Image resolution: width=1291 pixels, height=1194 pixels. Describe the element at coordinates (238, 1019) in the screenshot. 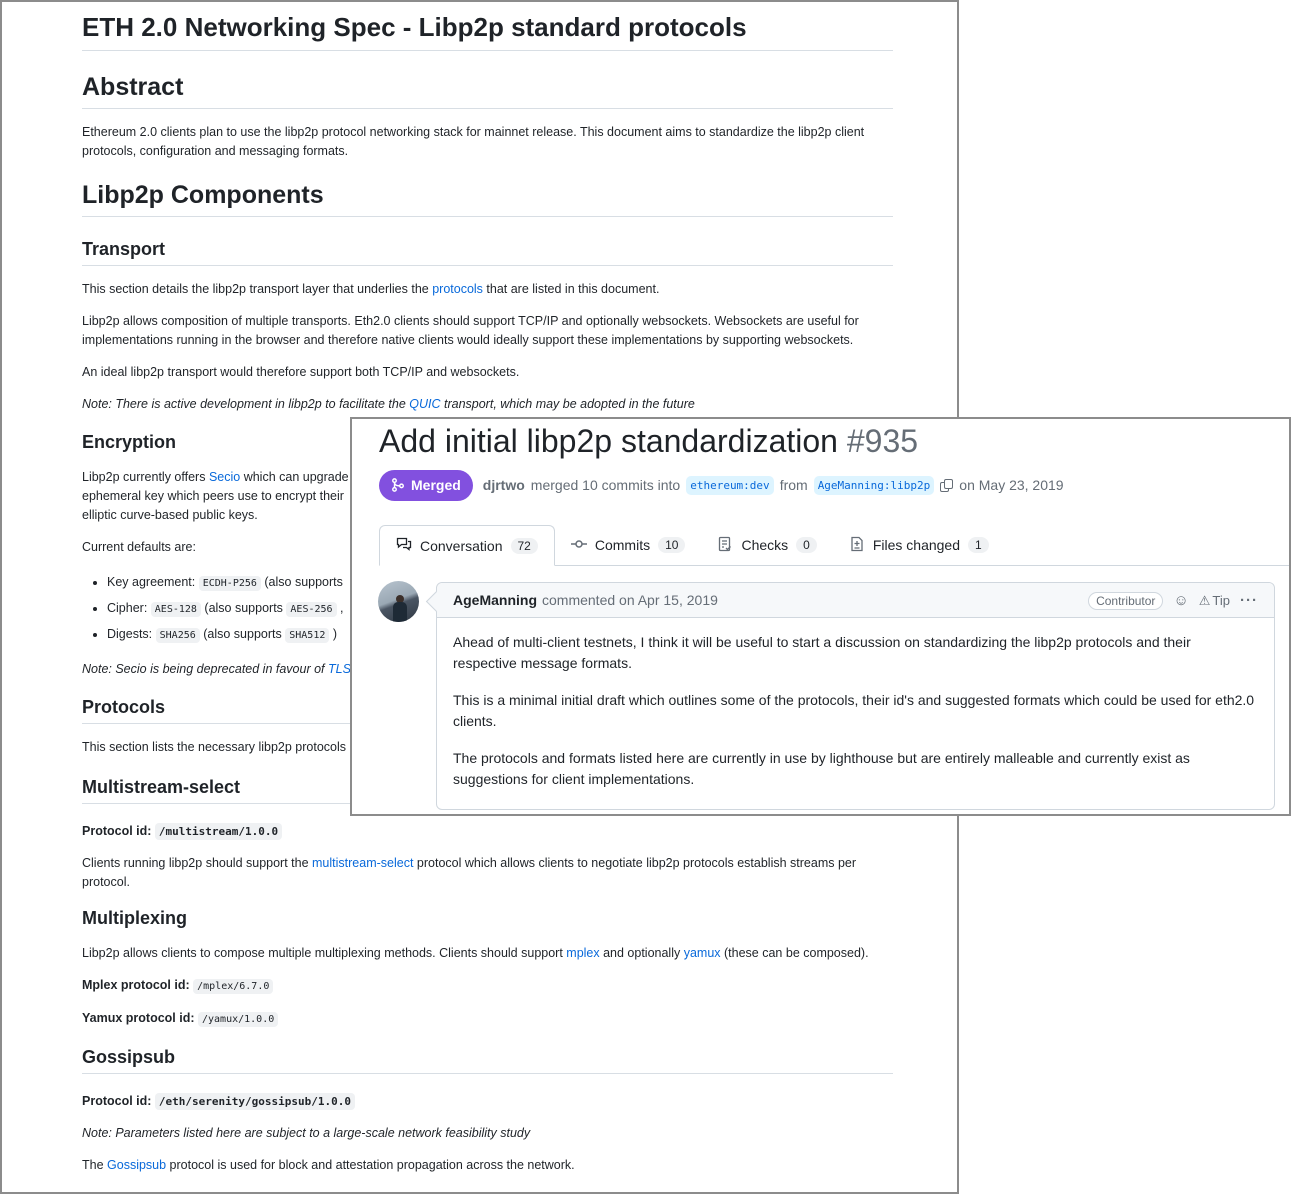

I see `inline-code: /yamux/1.0.0` at that location.